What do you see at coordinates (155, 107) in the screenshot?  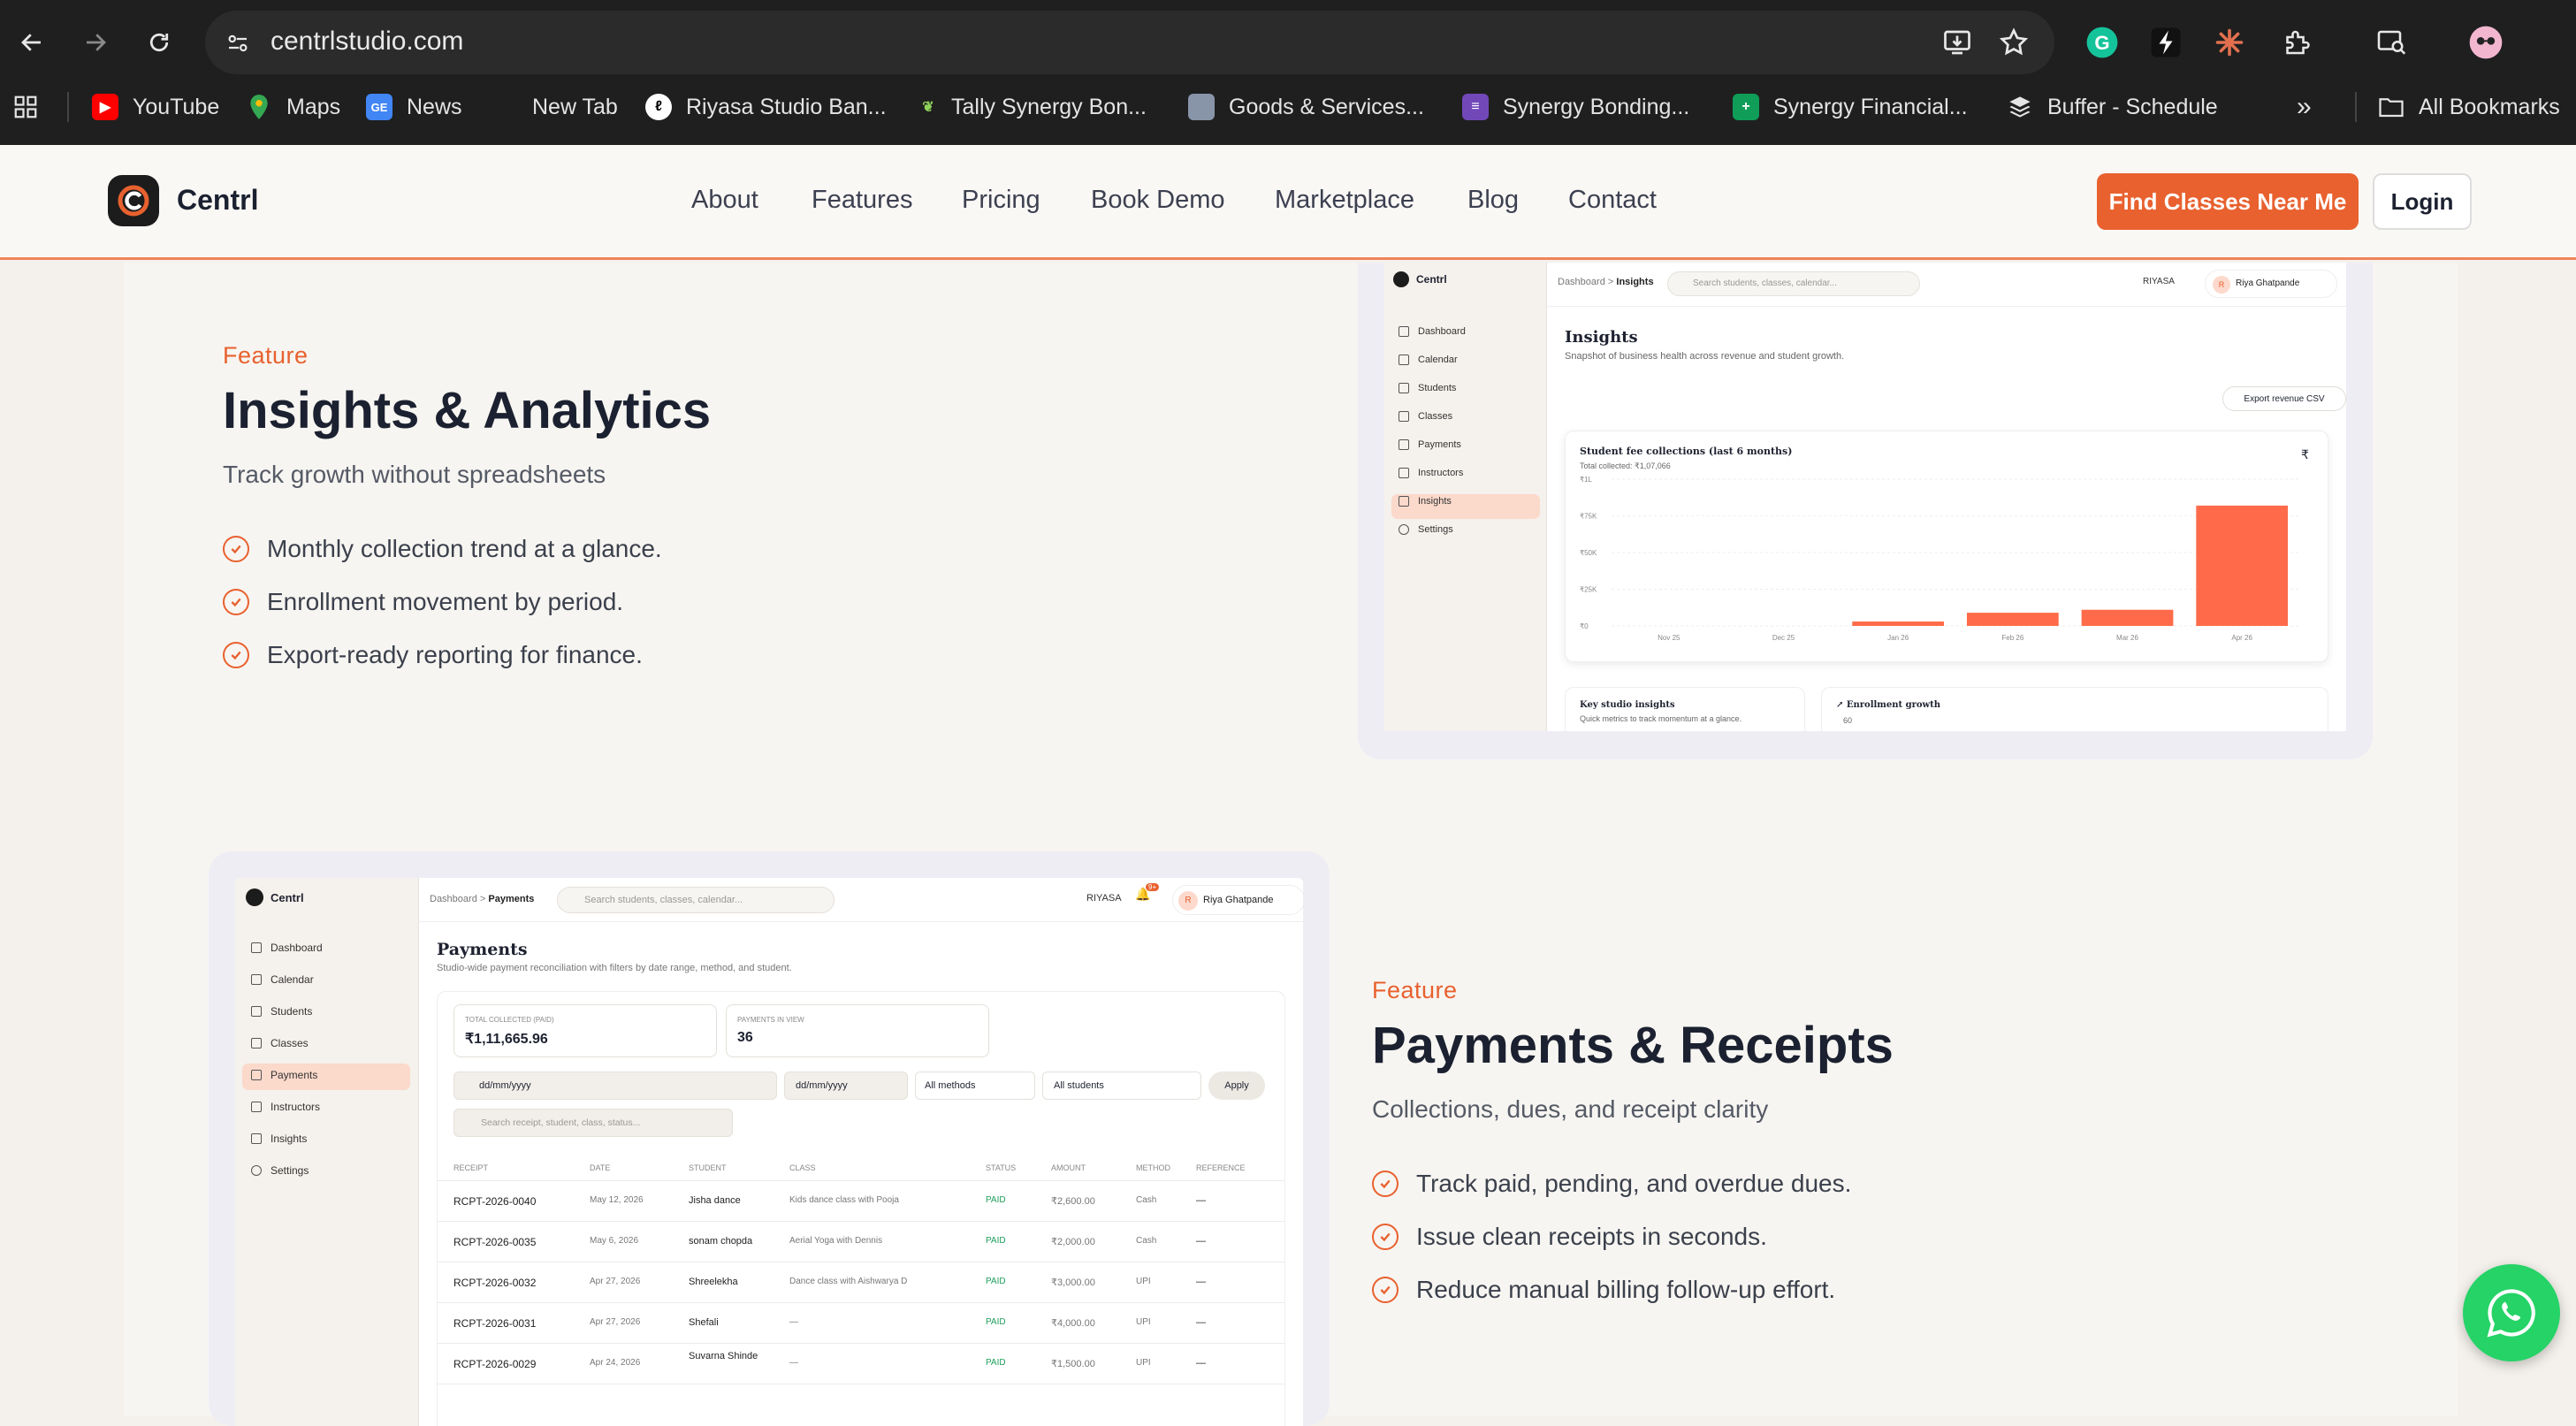 I see `bookmark-youtube: ▶ YouTube` at bounding box center [155, 107].